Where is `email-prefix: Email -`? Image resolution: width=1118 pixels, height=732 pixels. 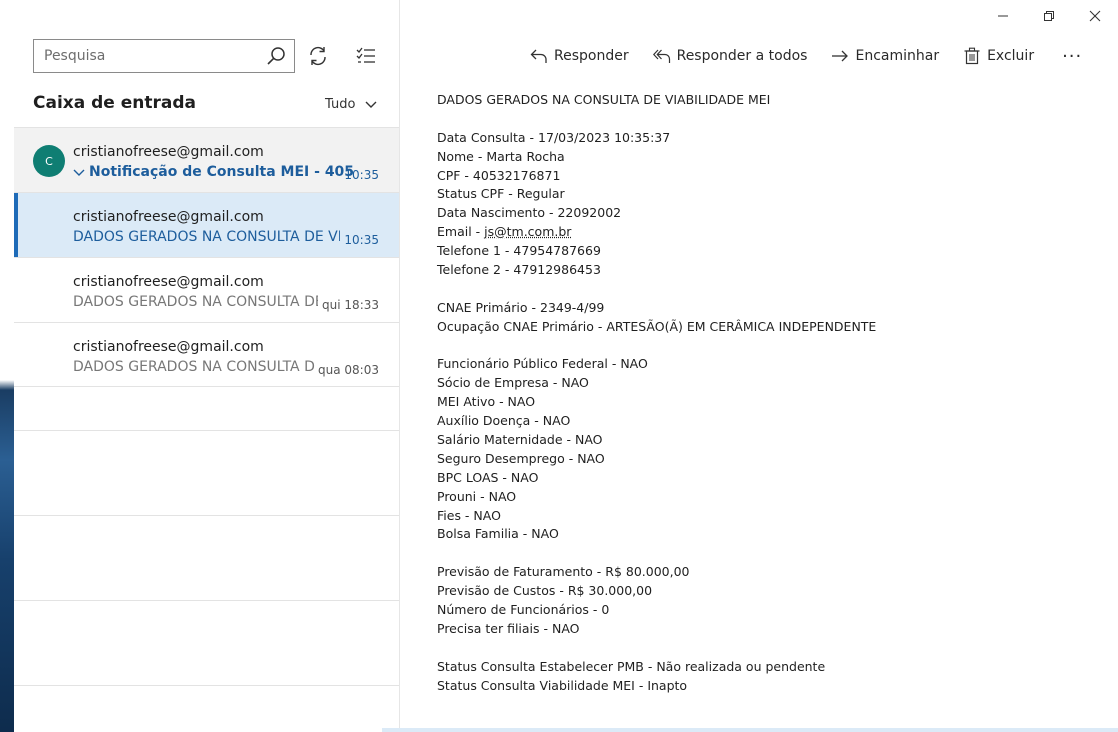 email-prefix: Email - is located at coordinates (461, 232).